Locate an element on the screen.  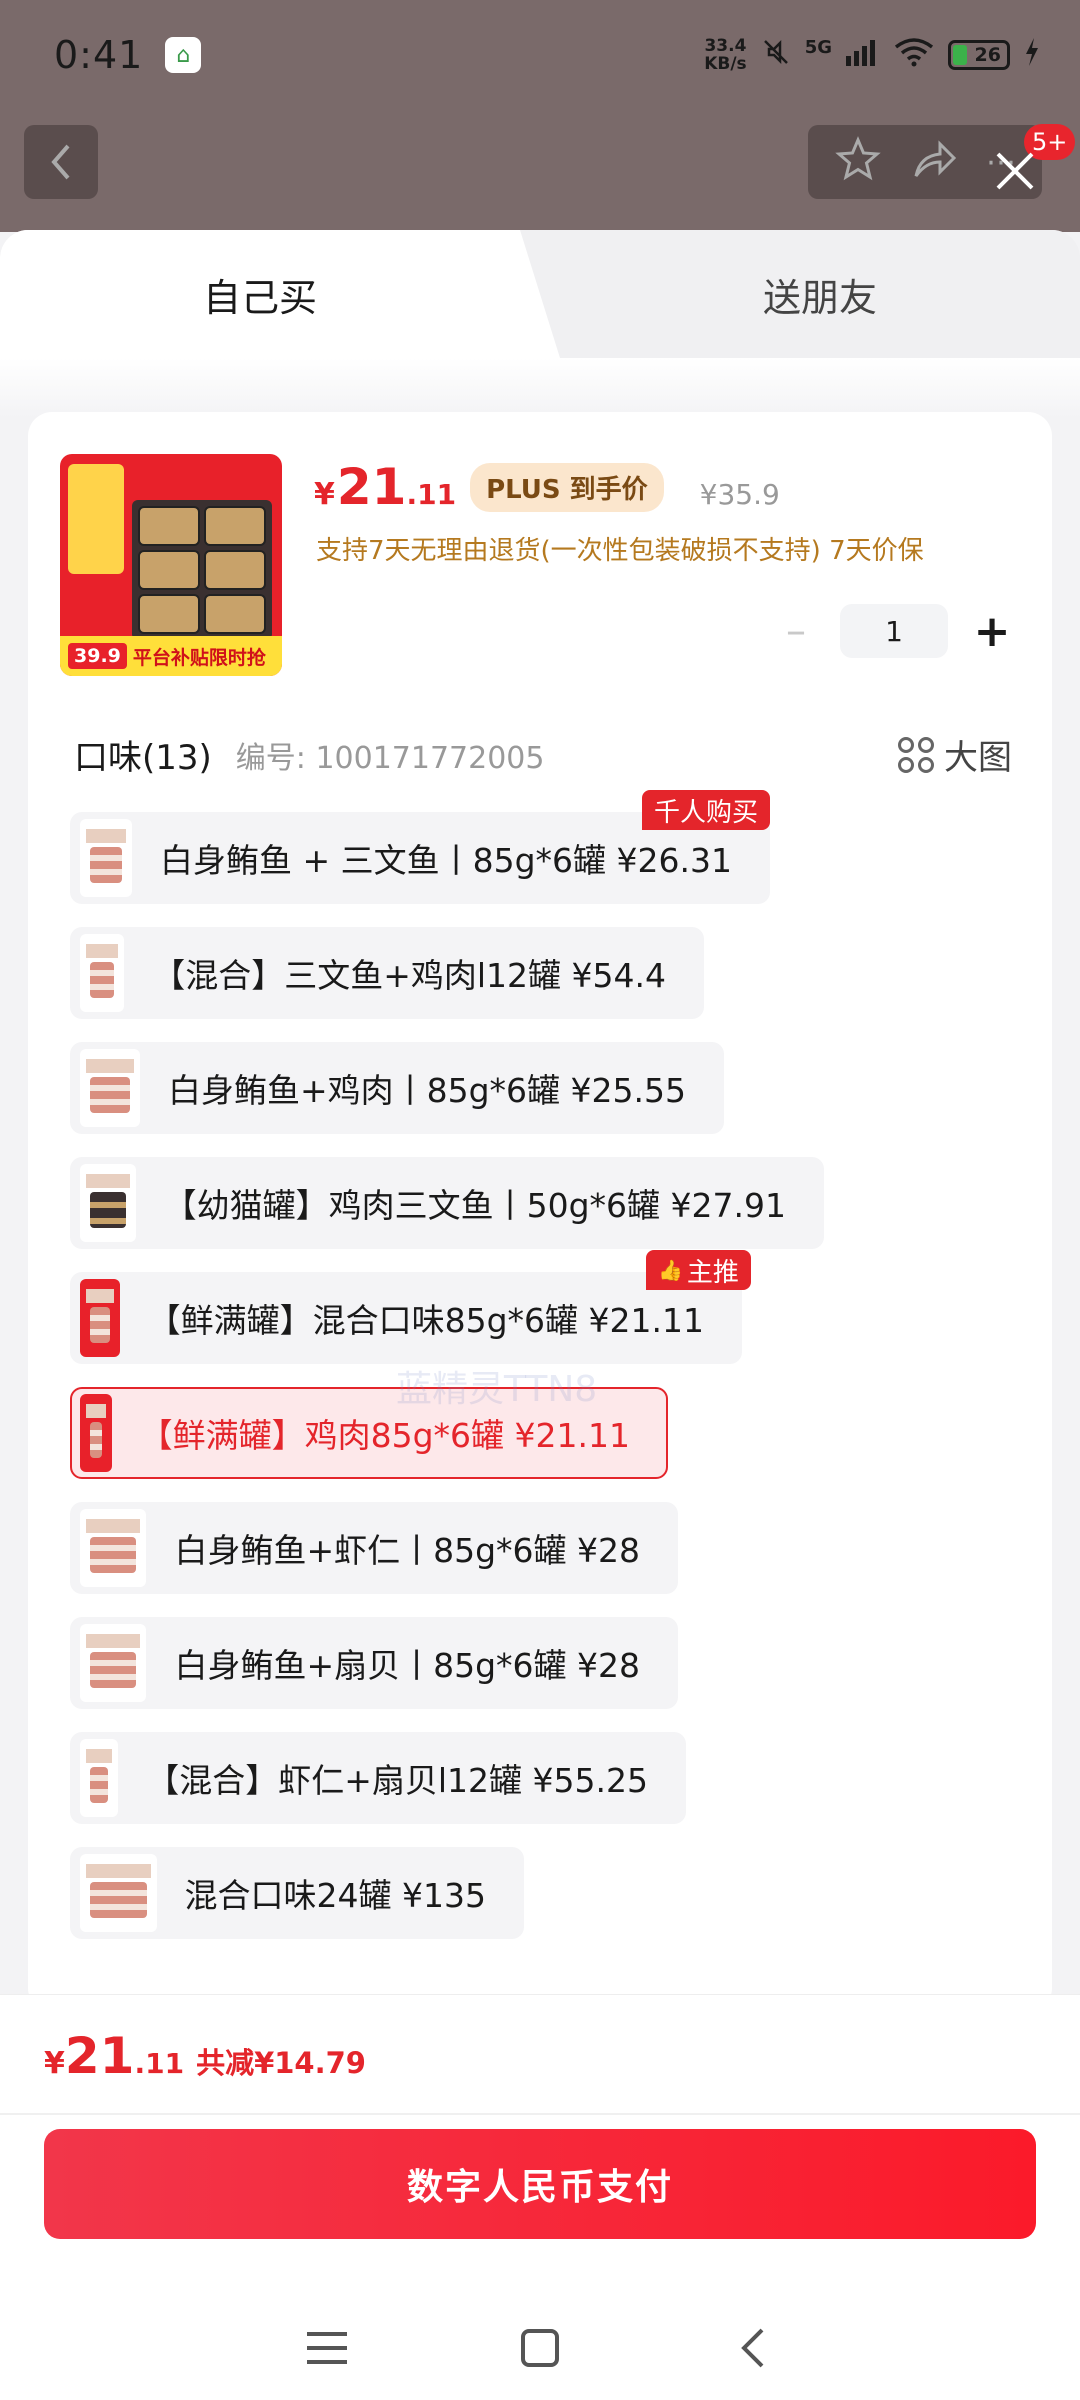
tab-gift-friend: 送朋友 is located at coordinates (820, 294).